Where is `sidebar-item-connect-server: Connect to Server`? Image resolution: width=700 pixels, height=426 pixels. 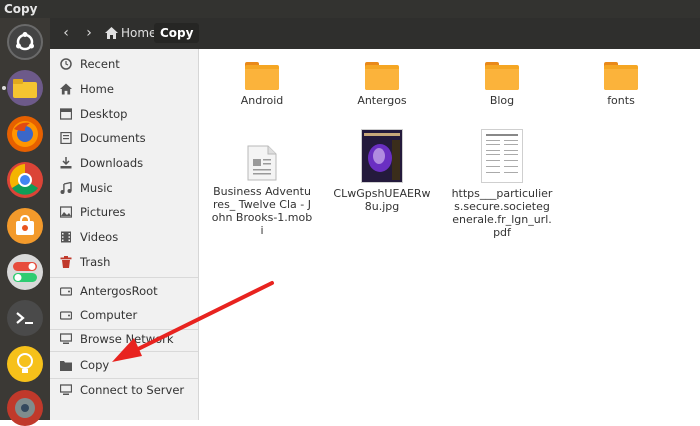
sidebar-item-connect-server: Connect to Server is located at coordinates (124, 390).